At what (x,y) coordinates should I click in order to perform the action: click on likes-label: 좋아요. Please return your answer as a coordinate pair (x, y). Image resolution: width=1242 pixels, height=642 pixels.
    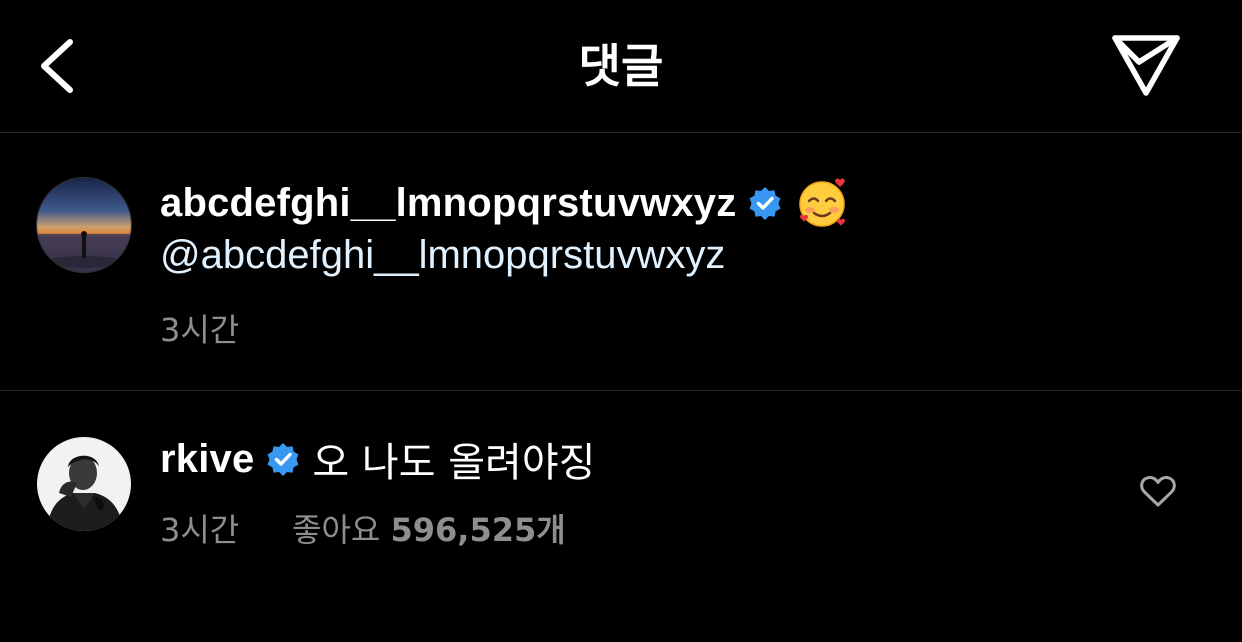
    Looking at the image, I should click on (336, 530).